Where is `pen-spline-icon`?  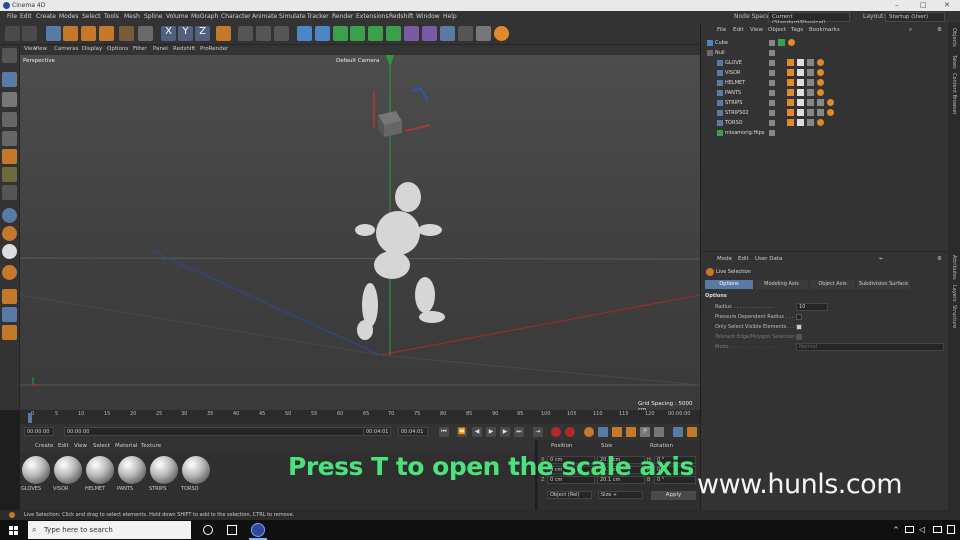
pen-spline-icon is located at coordinates (322, 33).